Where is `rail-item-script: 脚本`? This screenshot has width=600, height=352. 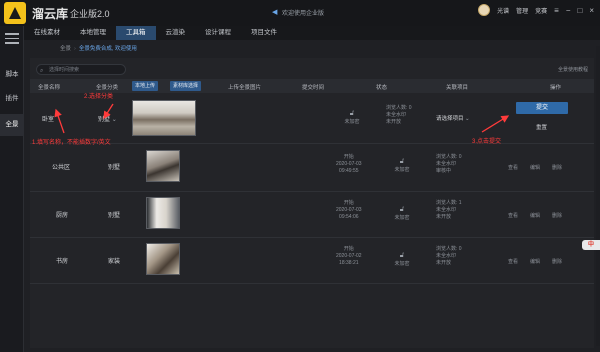 rail-item-script: 脚本 is located at coordinates (12, 75).